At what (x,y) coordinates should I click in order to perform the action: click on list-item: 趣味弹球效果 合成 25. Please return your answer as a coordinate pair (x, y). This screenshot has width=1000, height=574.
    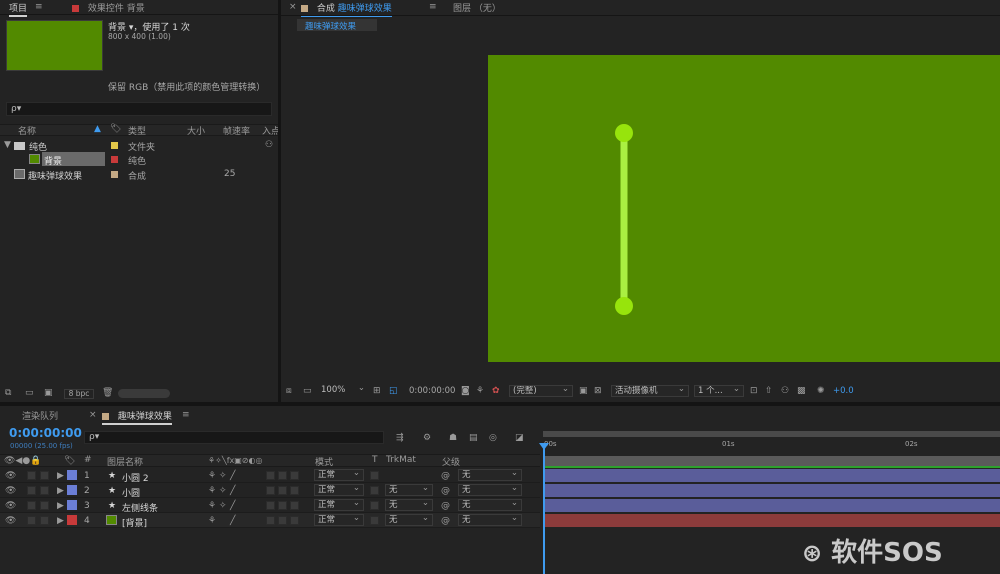
    Looking at the image, I should click on (139, 174).